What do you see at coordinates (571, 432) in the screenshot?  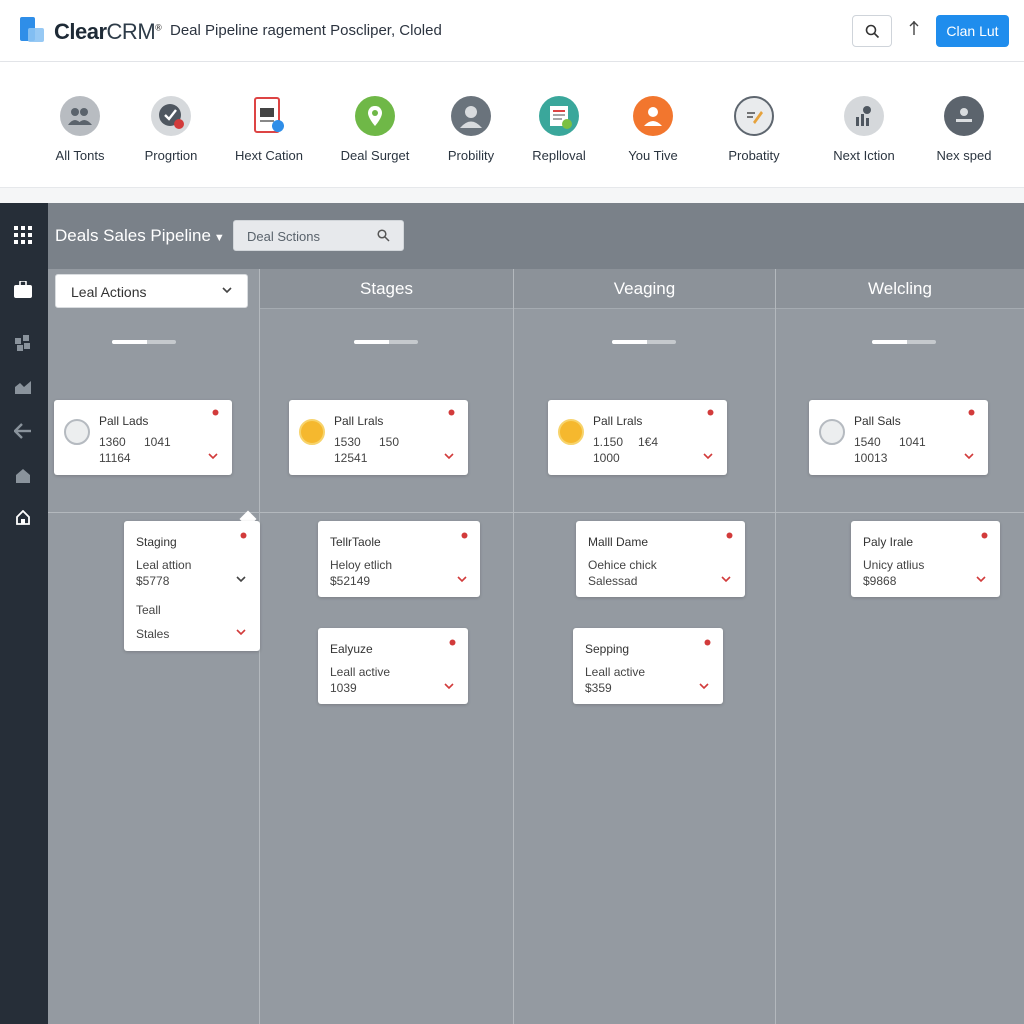 I see `deal-coin-icon` at bounding box center [571, 432].